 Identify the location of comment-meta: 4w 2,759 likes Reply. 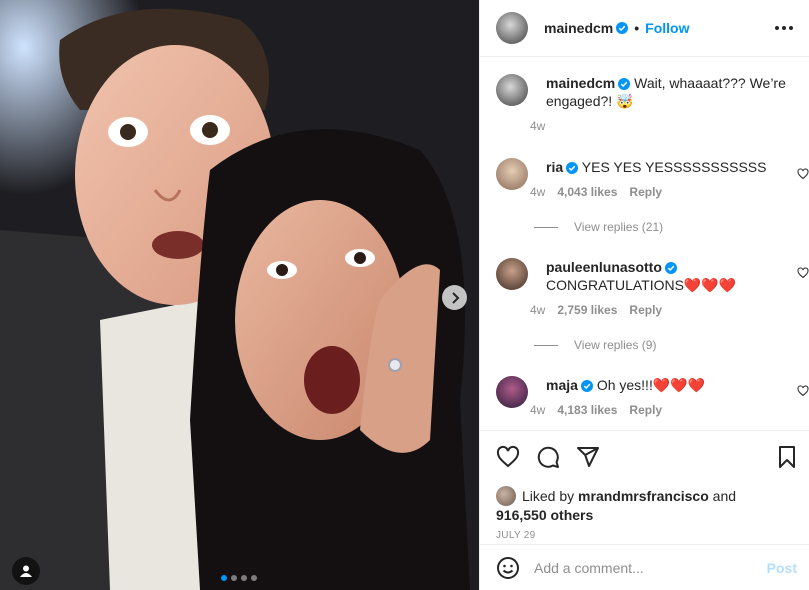
(596, 310).